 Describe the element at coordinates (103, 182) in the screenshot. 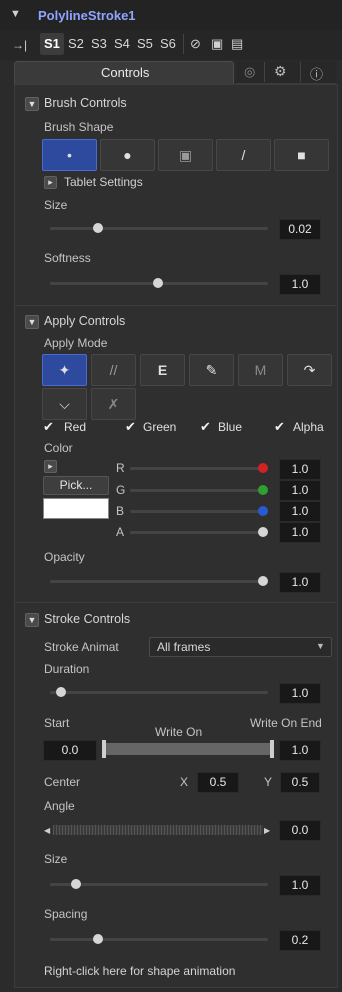

I see `tablet-settings-label: Tablet Settings` at that location.